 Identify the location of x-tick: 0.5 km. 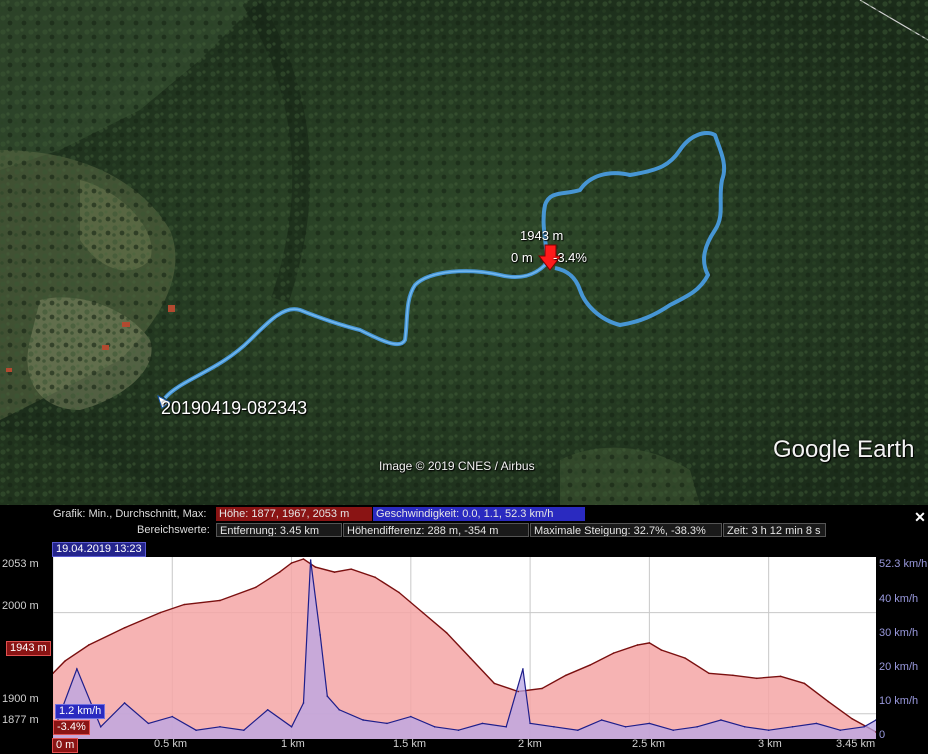
(171, 744).